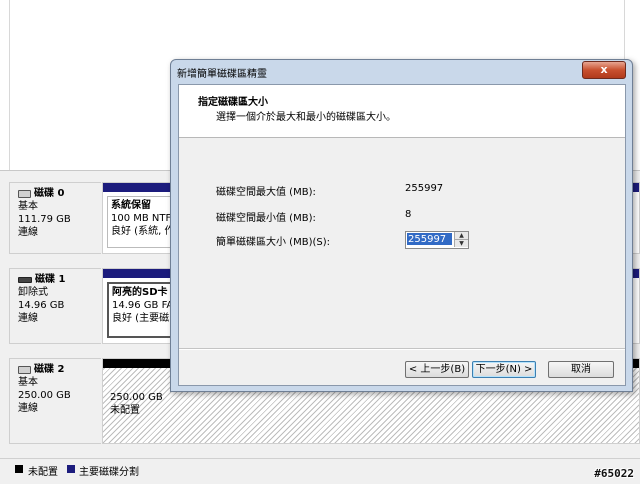  I want to click on spin-down-button: ▼, so click(461, 243).